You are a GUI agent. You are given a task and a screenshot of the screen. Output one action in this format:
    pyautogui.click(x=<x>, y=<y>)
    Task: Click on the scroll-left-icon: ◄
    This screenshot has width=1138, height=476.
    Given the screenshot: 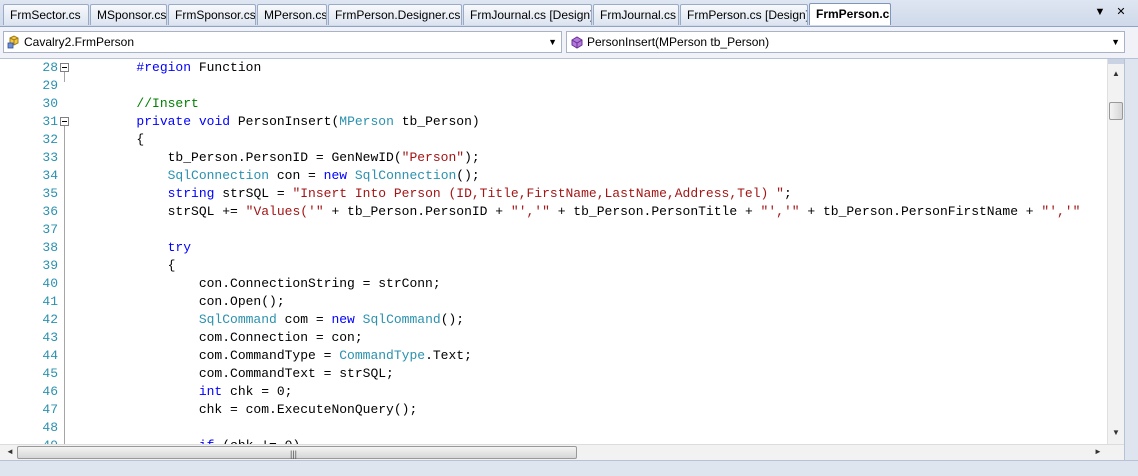 What is the action you would take?
    pyautogui.click(x=10, y=451)
    